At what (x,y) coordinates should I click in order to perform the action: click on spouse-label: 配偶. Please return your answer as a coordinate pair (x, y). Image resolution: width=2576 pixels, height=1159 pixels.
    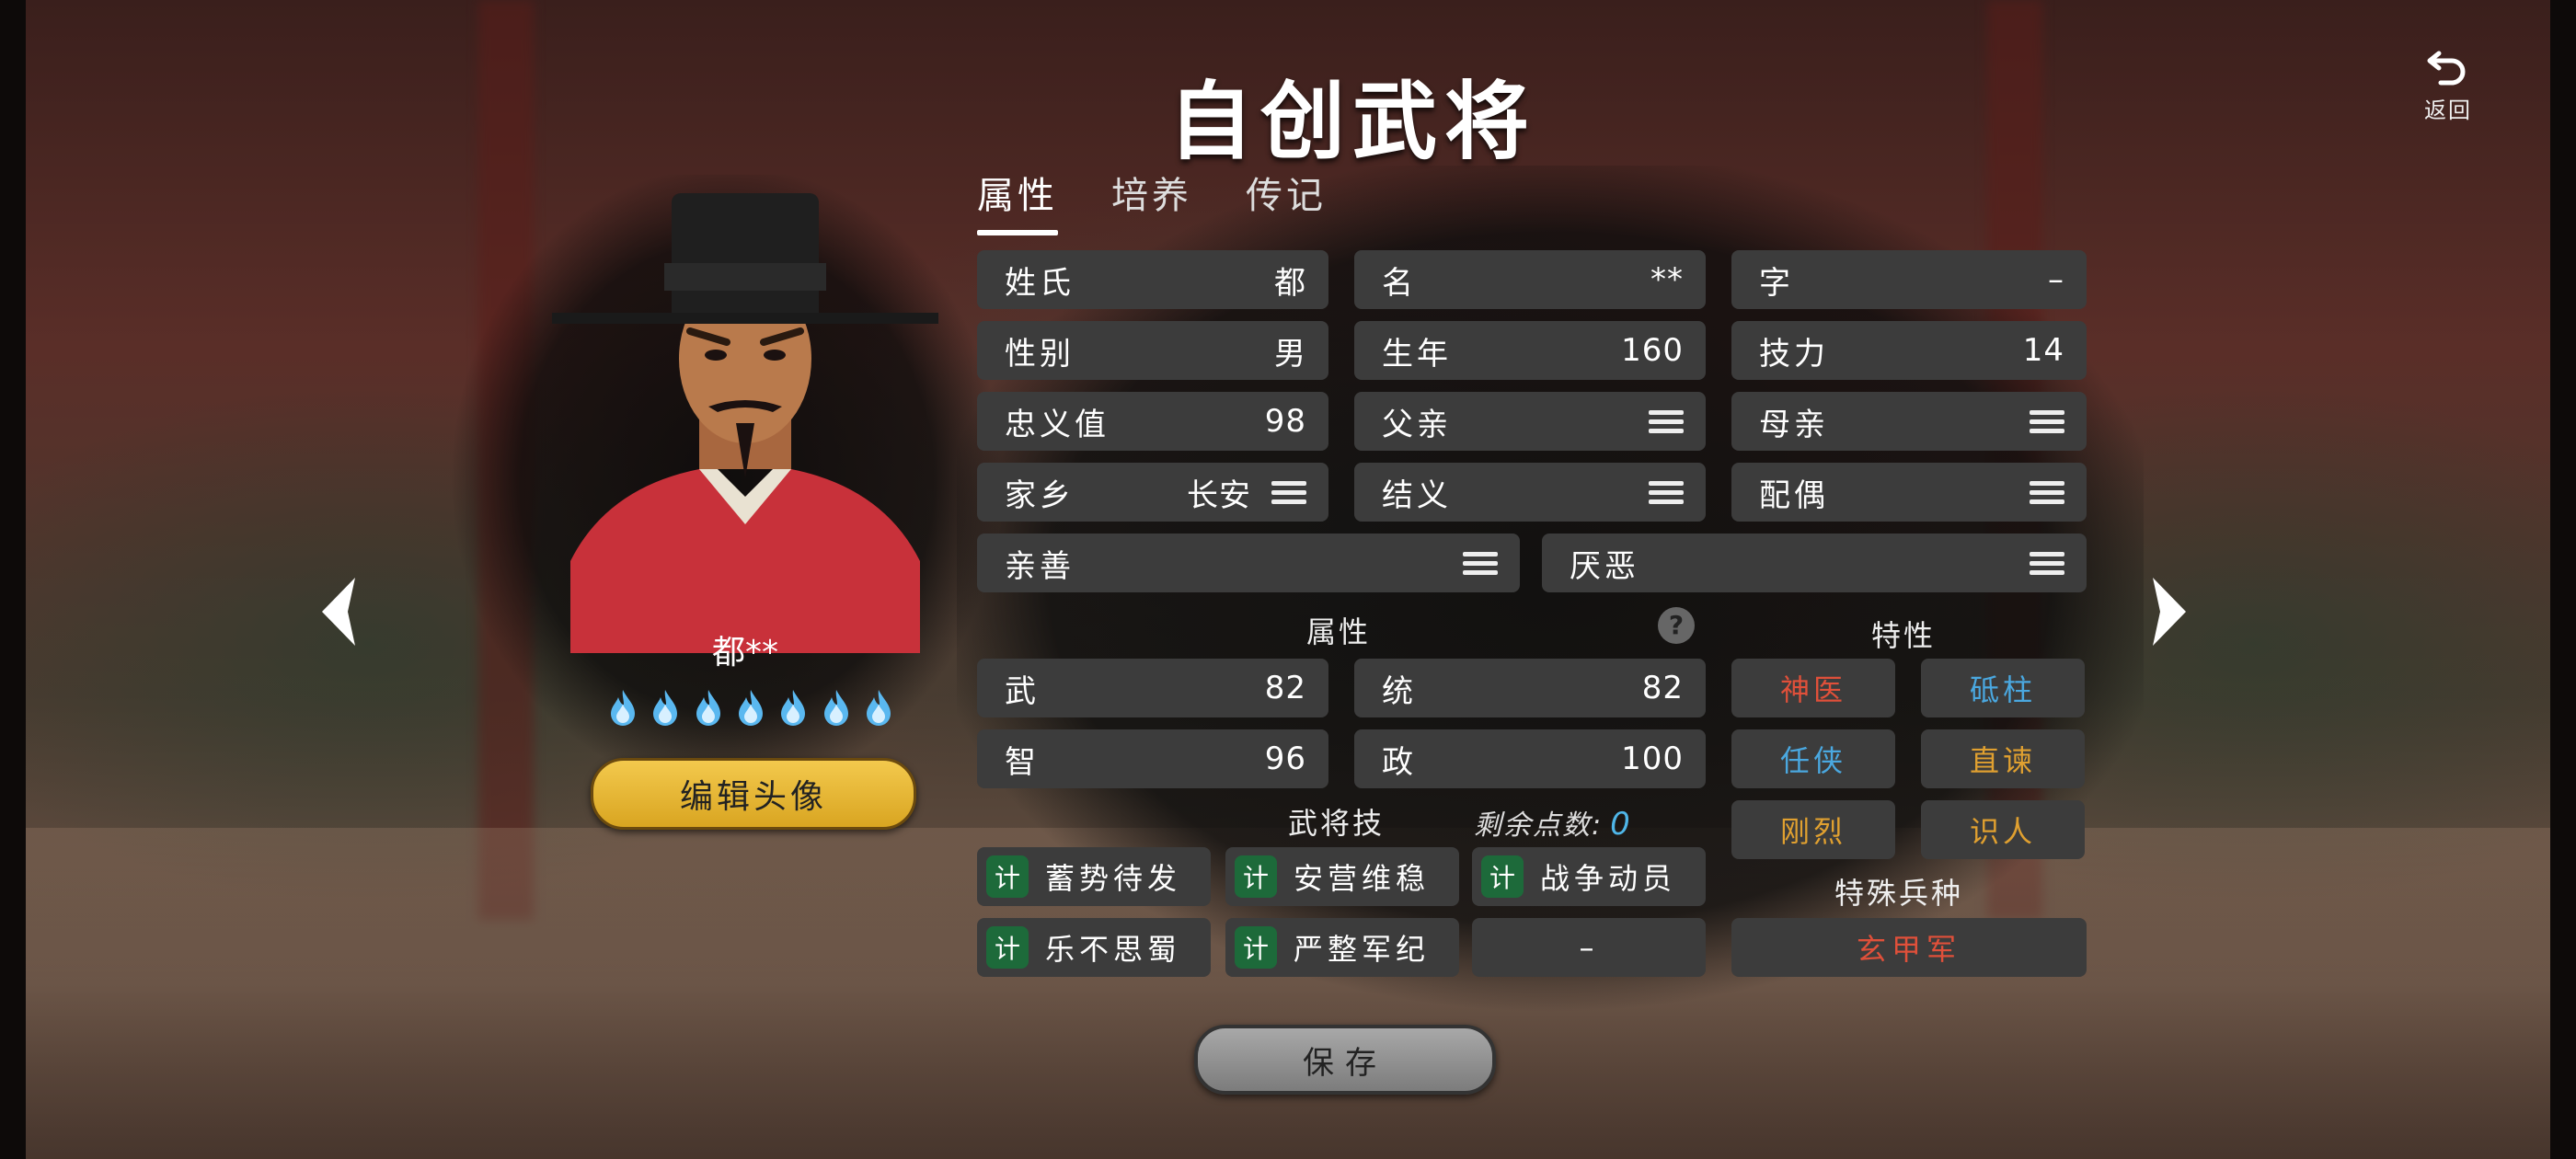
    Looking at the image, I should click on (1794, 495).